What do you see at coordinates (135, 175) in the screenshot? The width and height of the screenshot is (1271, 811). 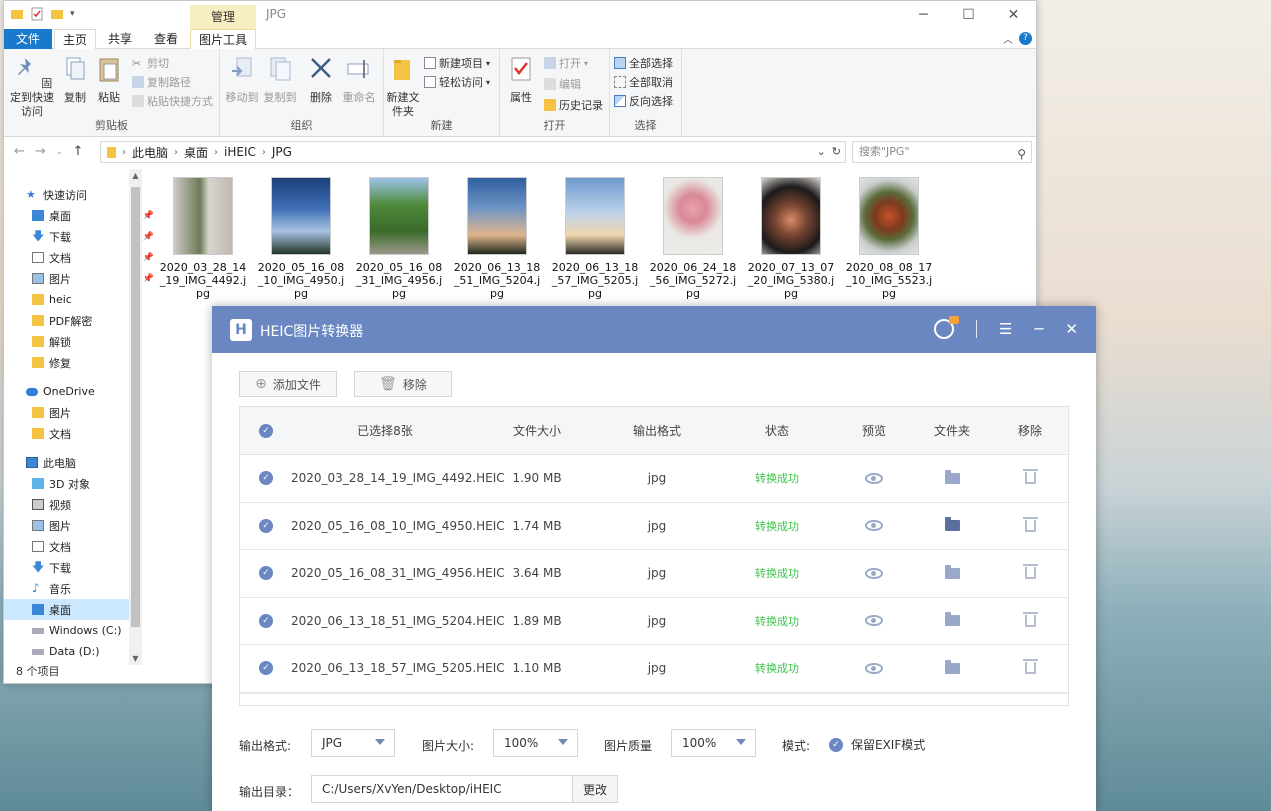 I see `scroll-up-icon: ▲` at bounding box center [135, 175].